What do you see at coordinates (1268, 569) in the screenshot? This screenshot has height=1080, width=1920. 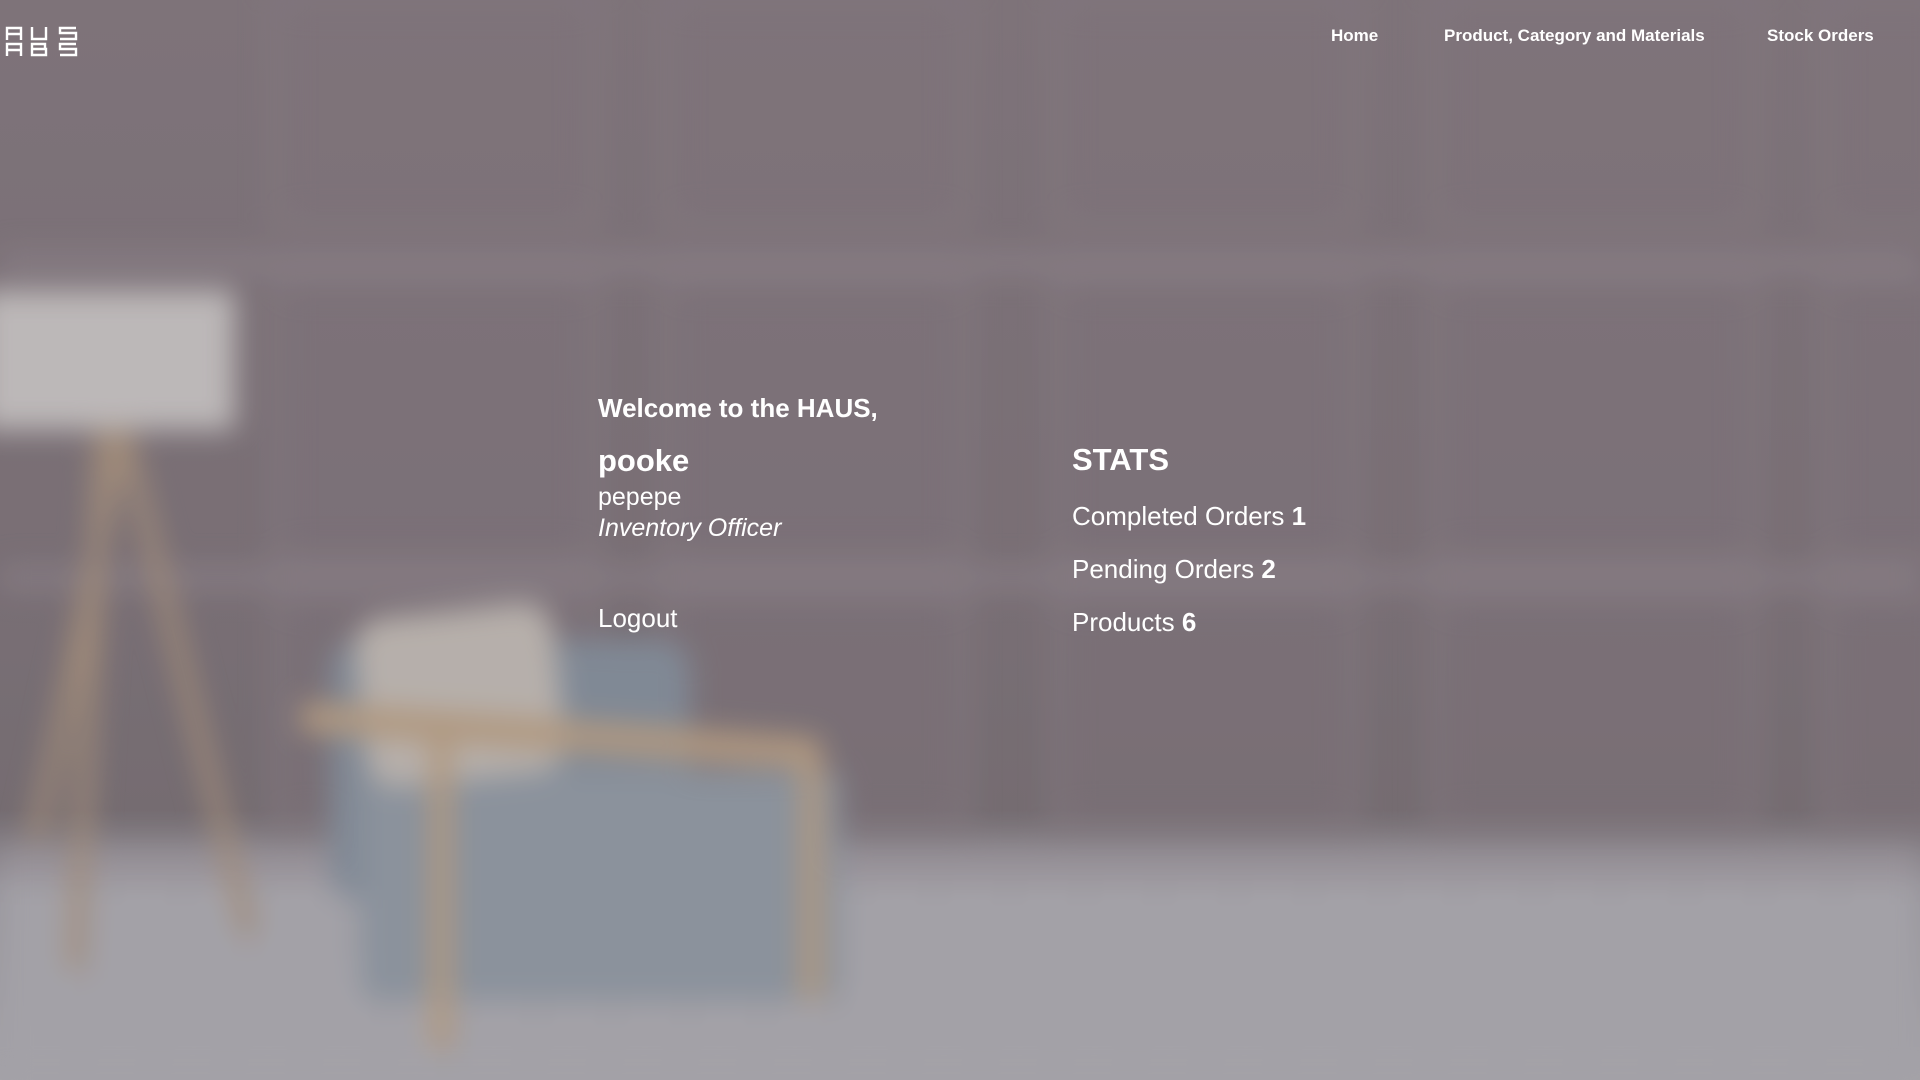 I see `stat-value: 2` at bounding box center [1268, 569].